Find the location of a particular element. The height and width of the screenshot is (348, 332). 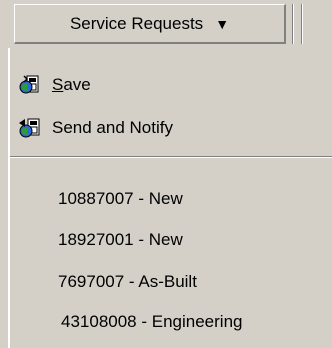

save-label: Save is located at coordinates (71, 84).